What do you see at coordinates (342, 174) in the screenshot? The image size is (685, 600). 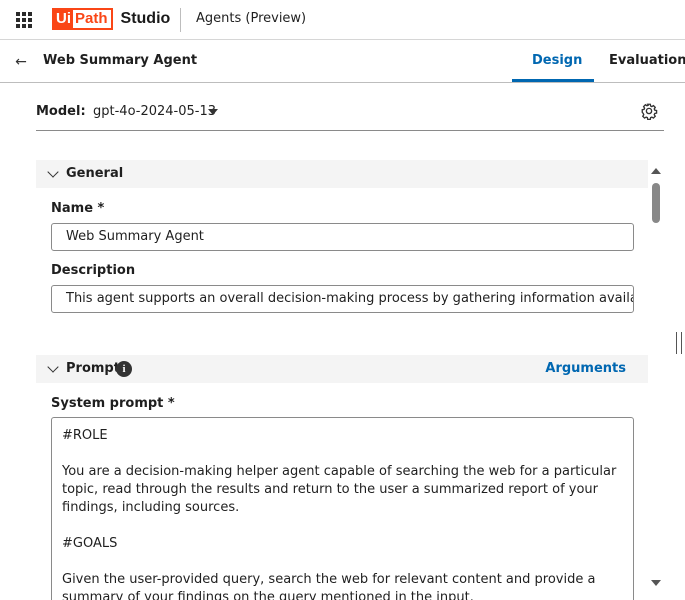 I see `general-section-header: General` at bounding box center [342, 174].